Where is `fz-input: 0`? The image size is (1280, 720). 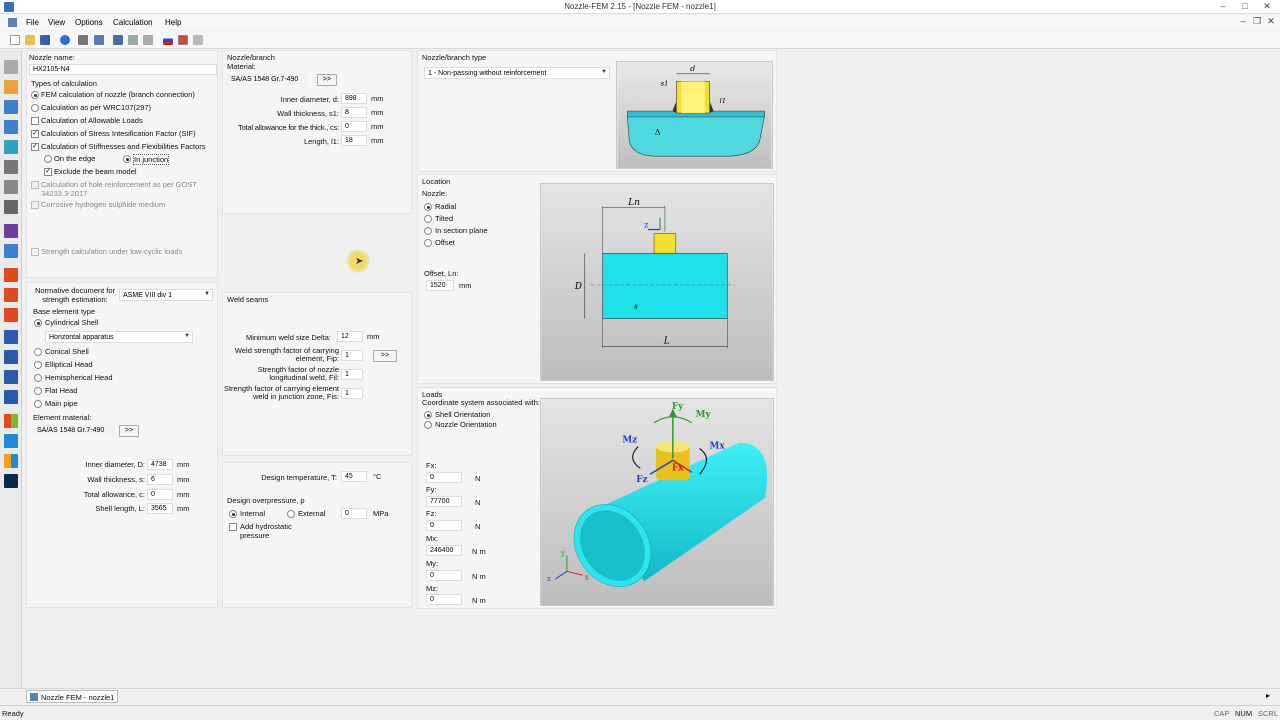
fz-input: 0 is located at coordinates (444, 525).